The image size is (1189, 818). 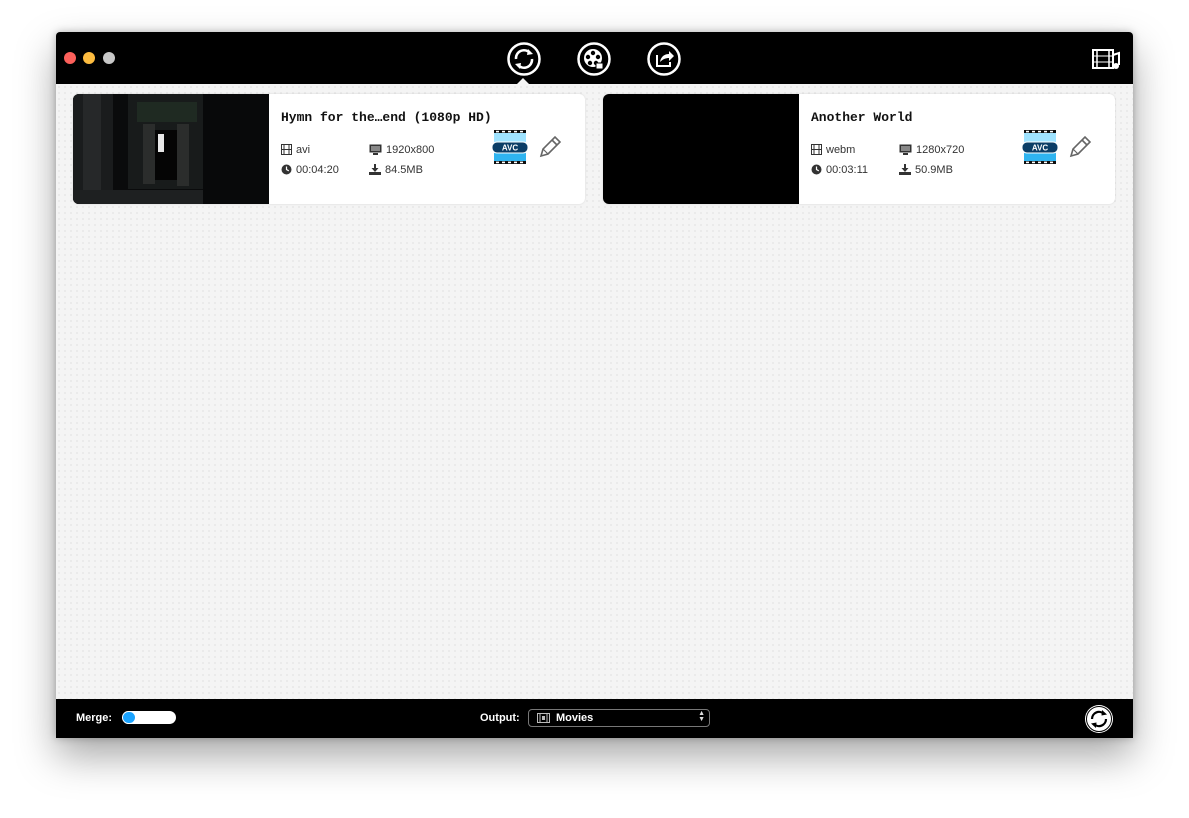 I want to click on file-resolution-value: 1920x800, so click(x=410, y=150).